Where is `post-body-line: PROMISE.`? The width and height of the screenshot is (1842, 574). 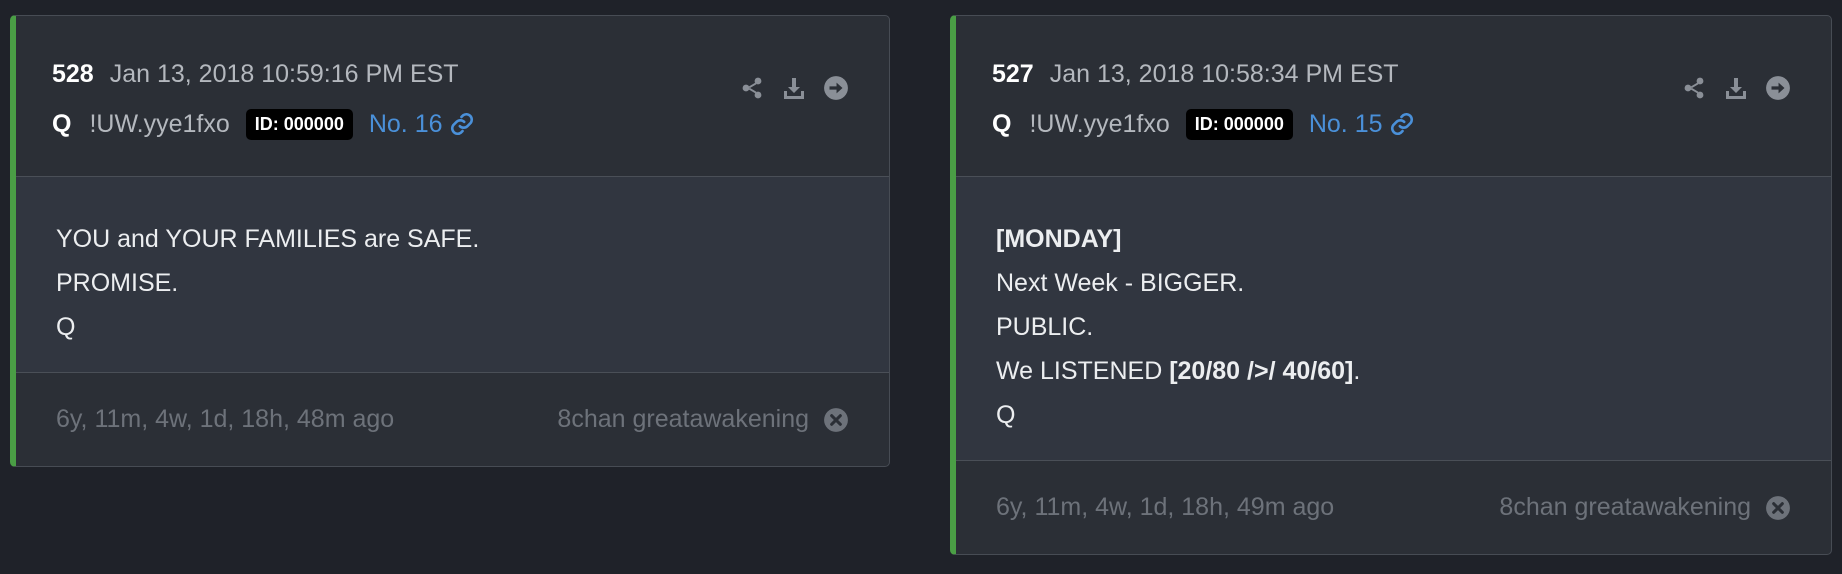 post-body-line: PROMISE. is located at coordinates (117, 283).